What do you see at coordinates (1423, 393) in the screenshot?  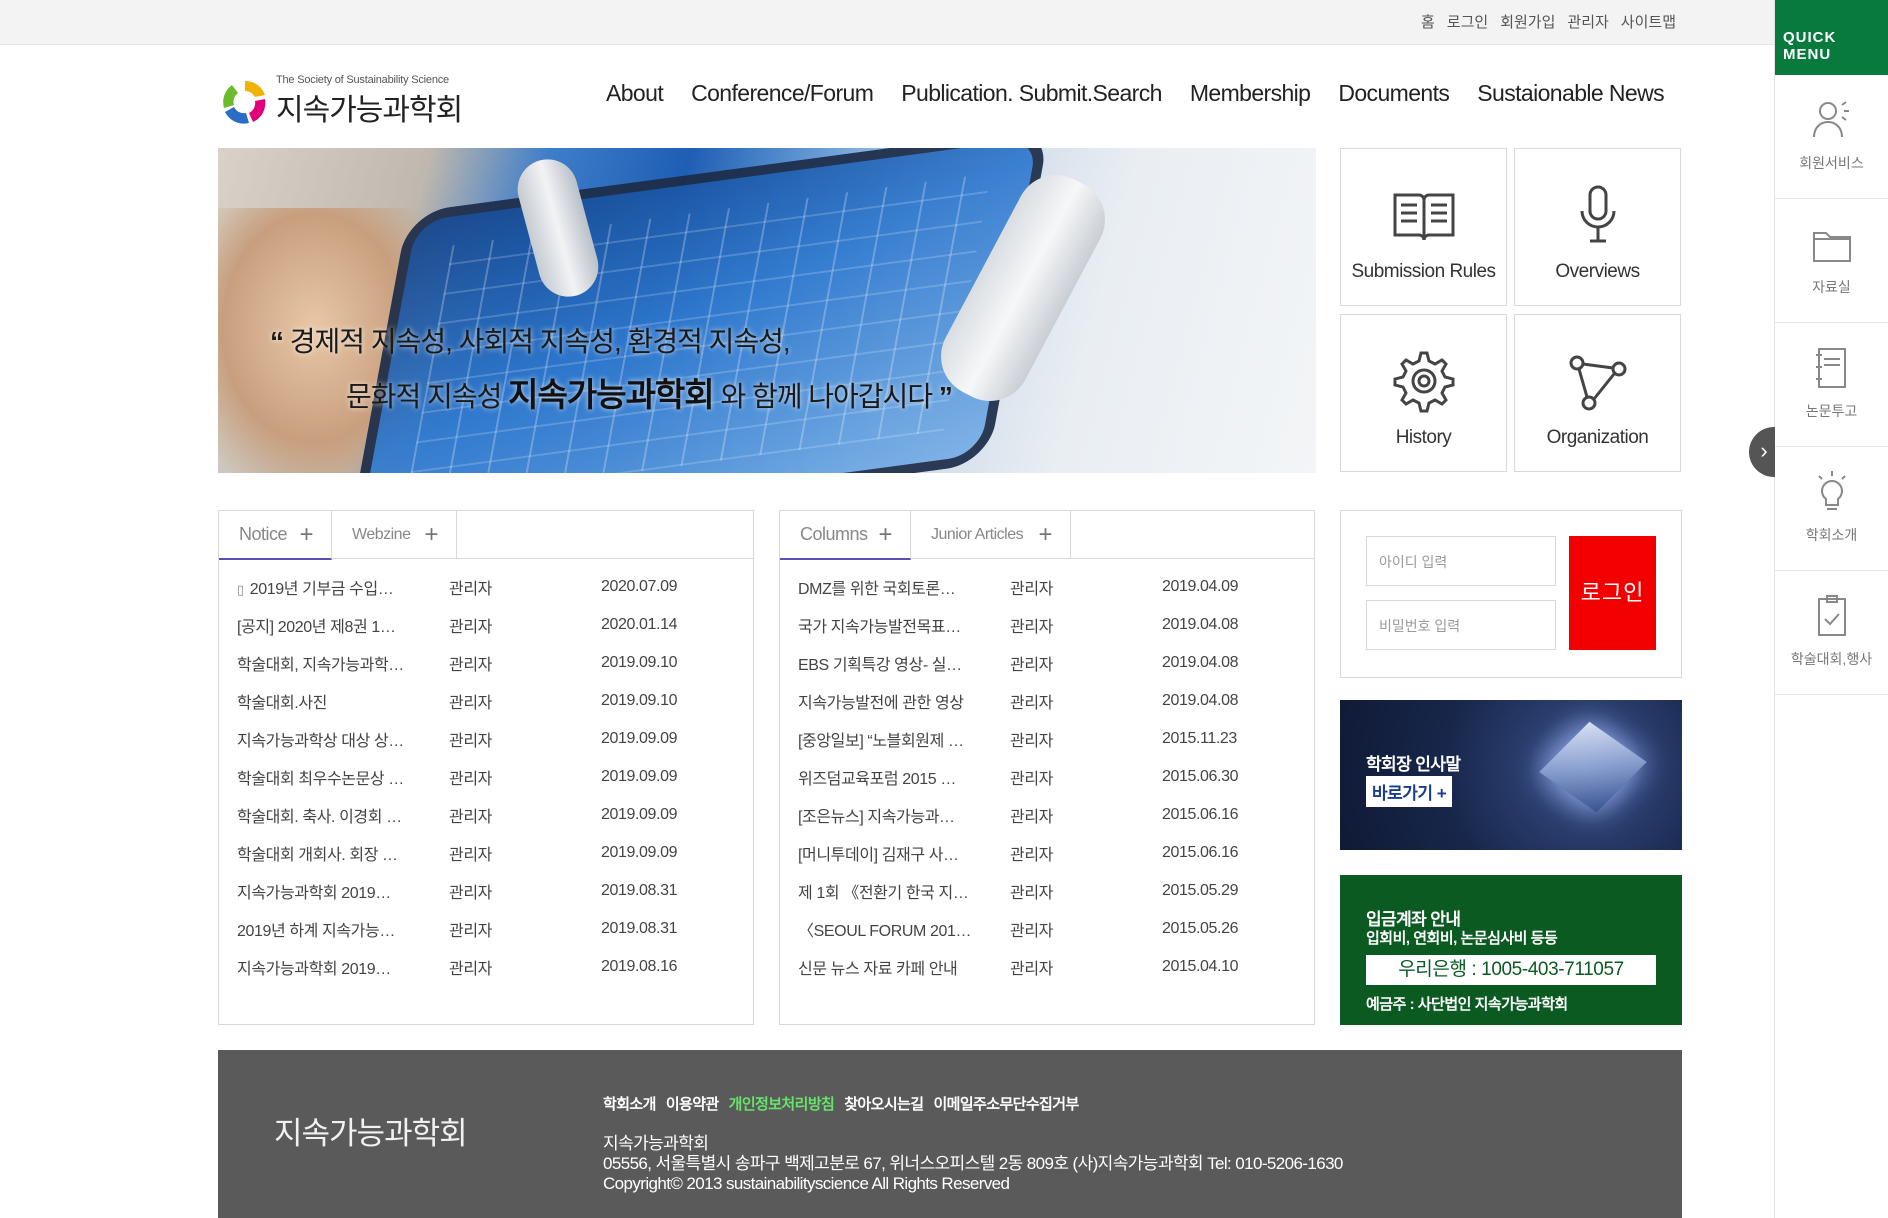 I see `tile-history: History` at bounding box center [1423, 393].